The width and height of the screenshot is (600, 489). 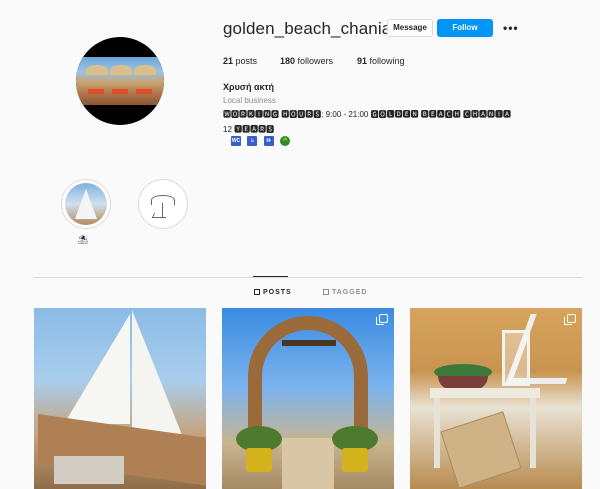 What do you see at coordinates (481, 450) in the screenshot?
I see `menu-board-shape` at bounding box center [481, 450].